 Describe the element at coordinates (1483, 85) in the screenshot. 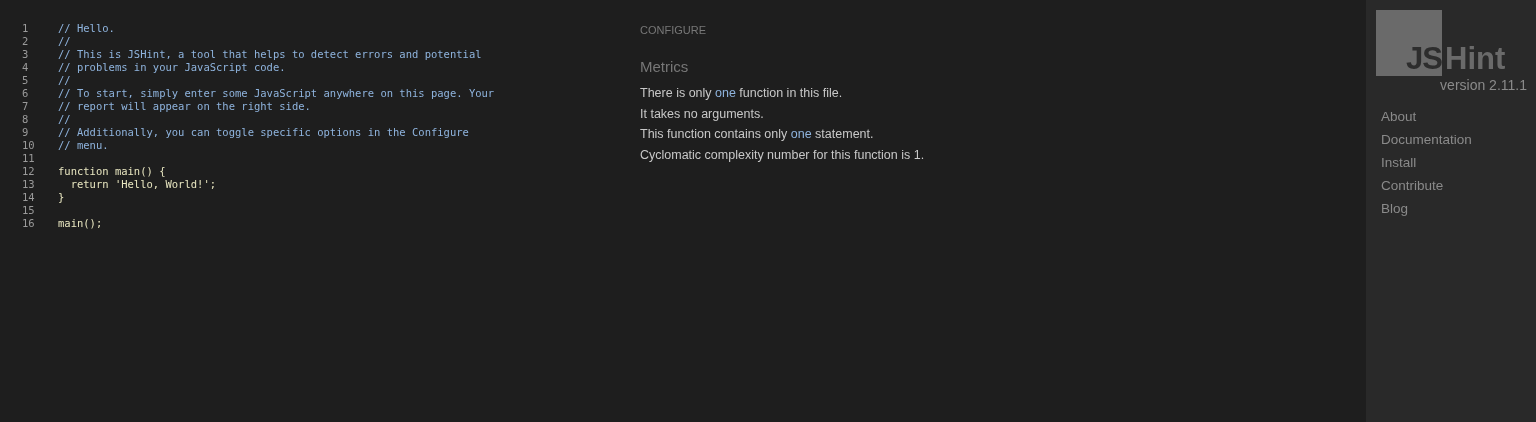

I see `version-label: version 2.11.1` at that location.